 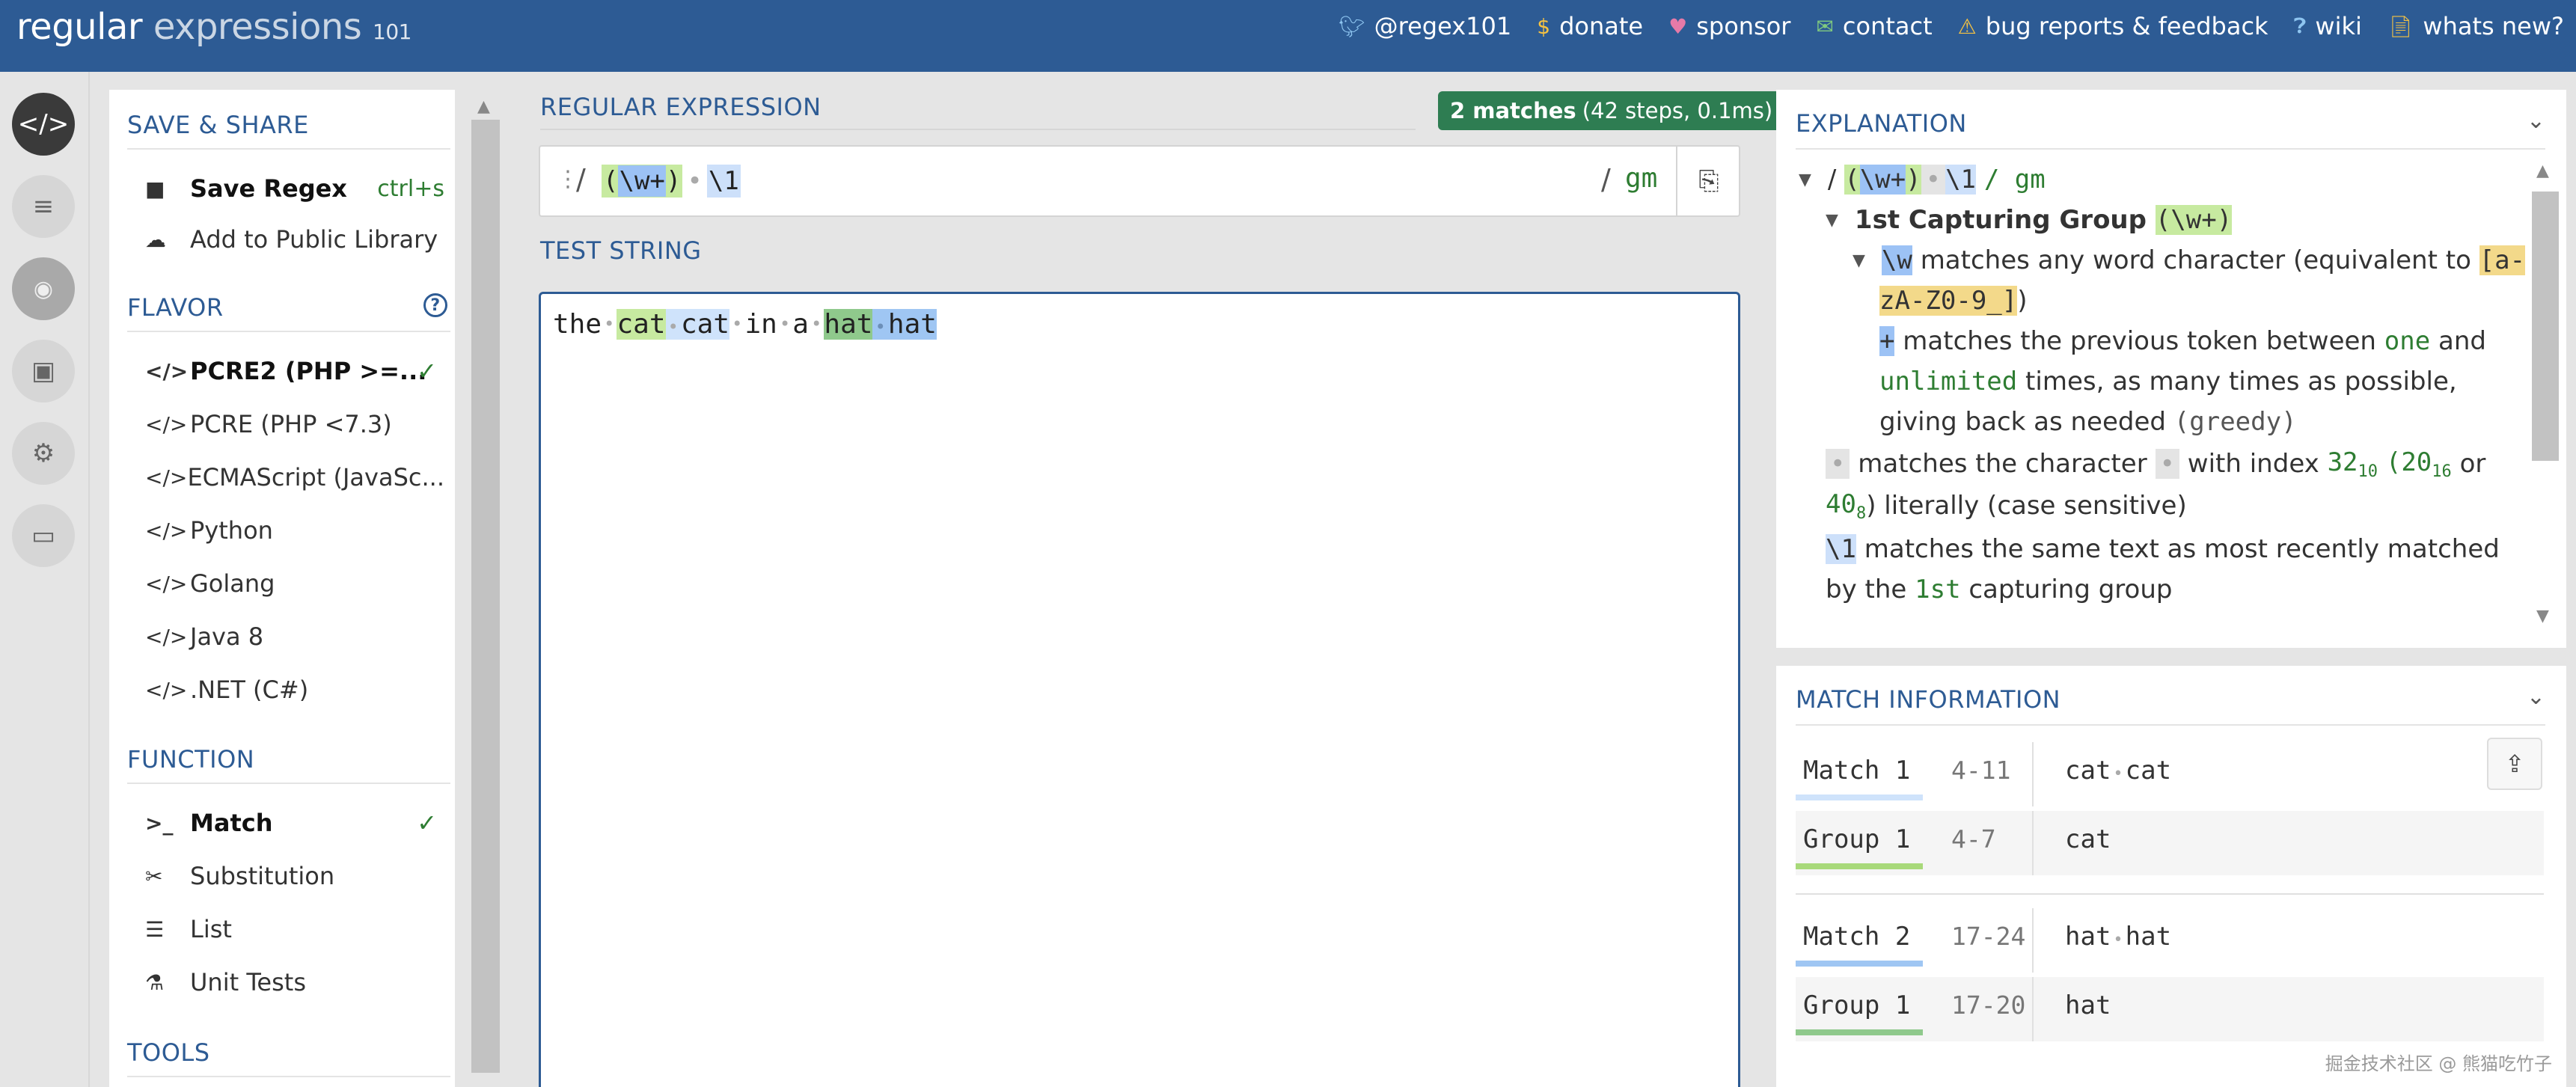 I want to click on logo-text-sup: 101, so click(x=393, y=32).